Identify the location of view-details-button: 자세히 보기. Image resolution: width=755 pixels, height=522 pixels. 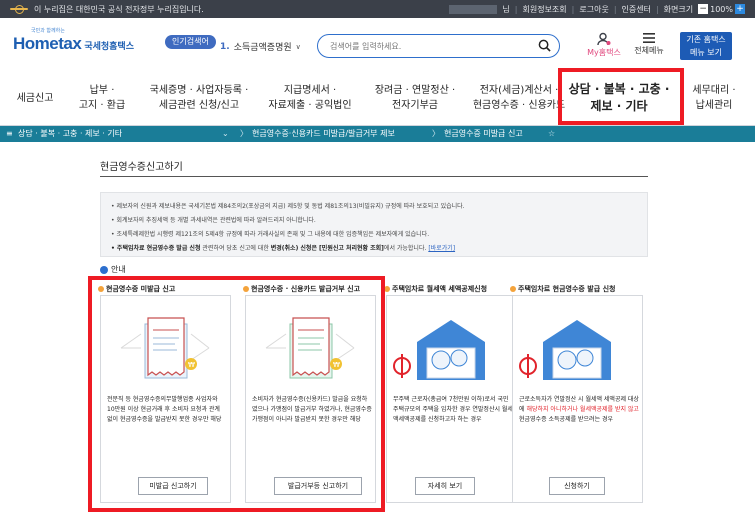
(445, 486).